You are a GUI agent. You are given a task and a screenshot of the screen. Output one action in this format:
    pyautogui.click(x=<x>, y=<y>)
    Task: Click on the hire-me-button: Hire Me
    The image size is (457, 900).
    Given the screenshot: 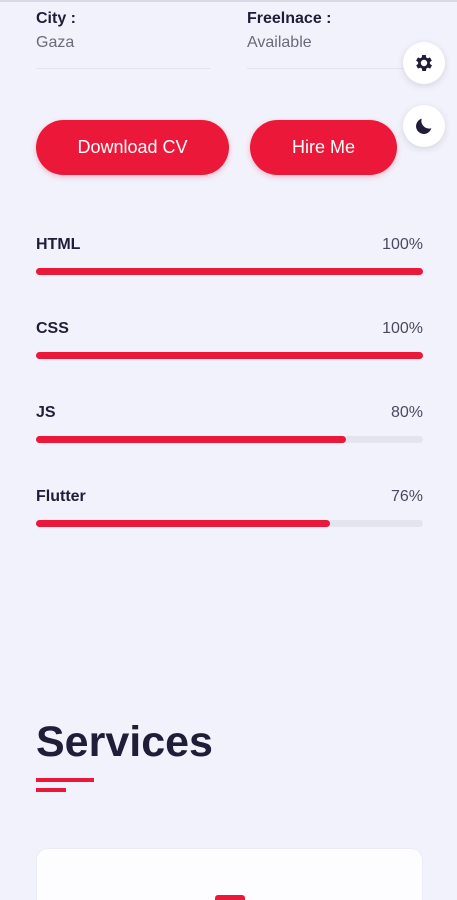 What is the action you would take?
    pyautogui.click(x=323, y=147)
    